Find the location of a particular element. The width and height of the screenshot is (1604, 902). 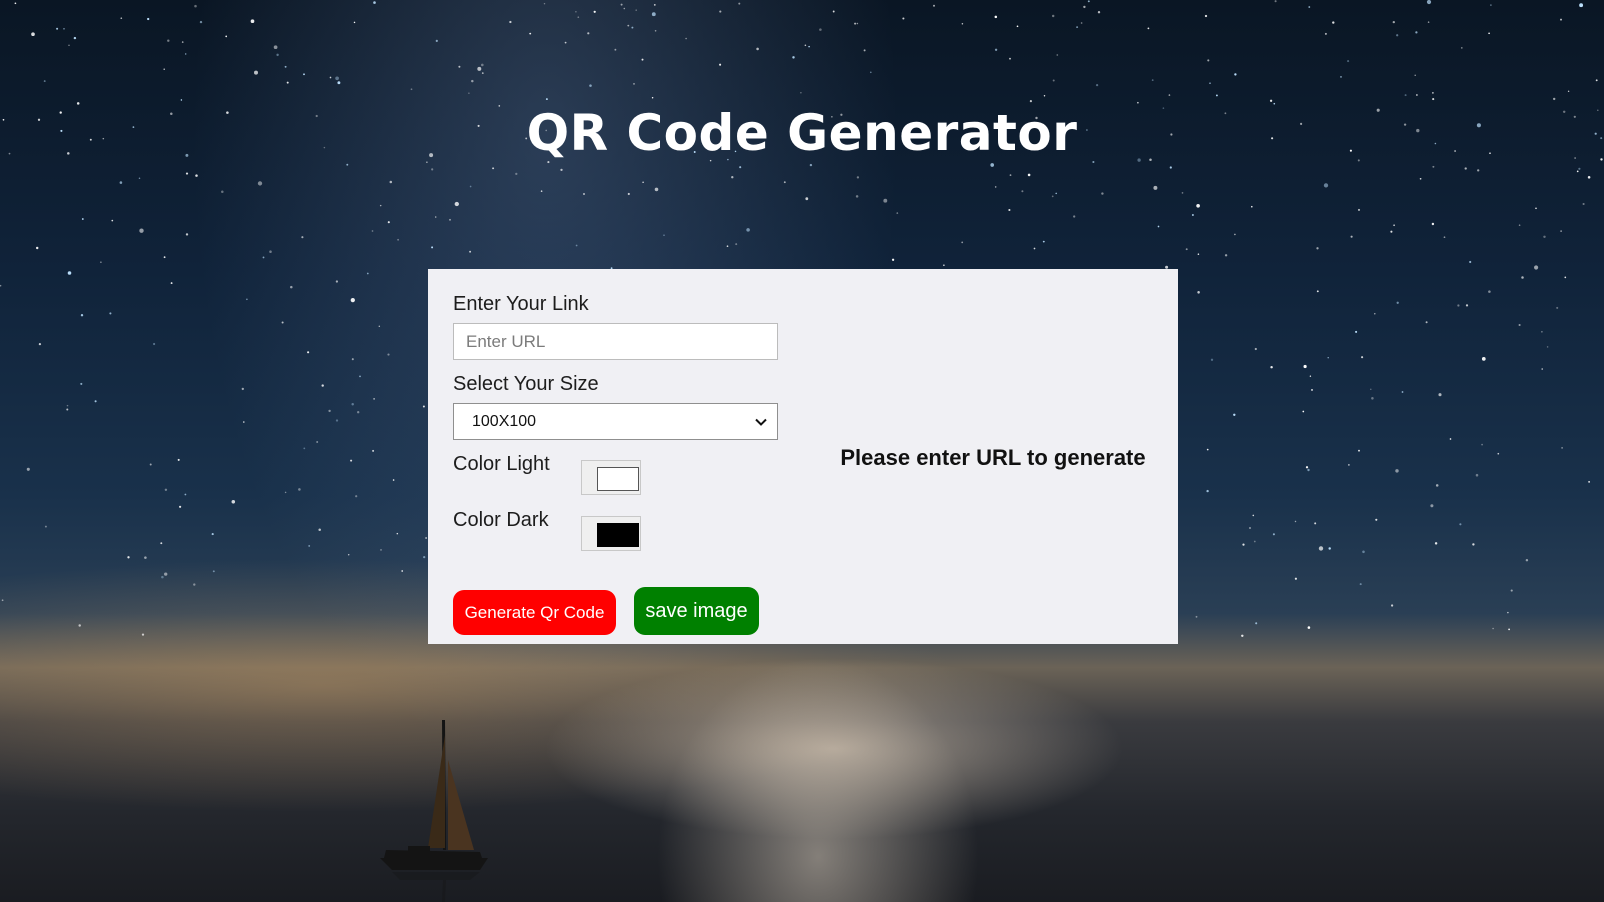

size-label: Select Your Size is located at coordinates (526, 384).